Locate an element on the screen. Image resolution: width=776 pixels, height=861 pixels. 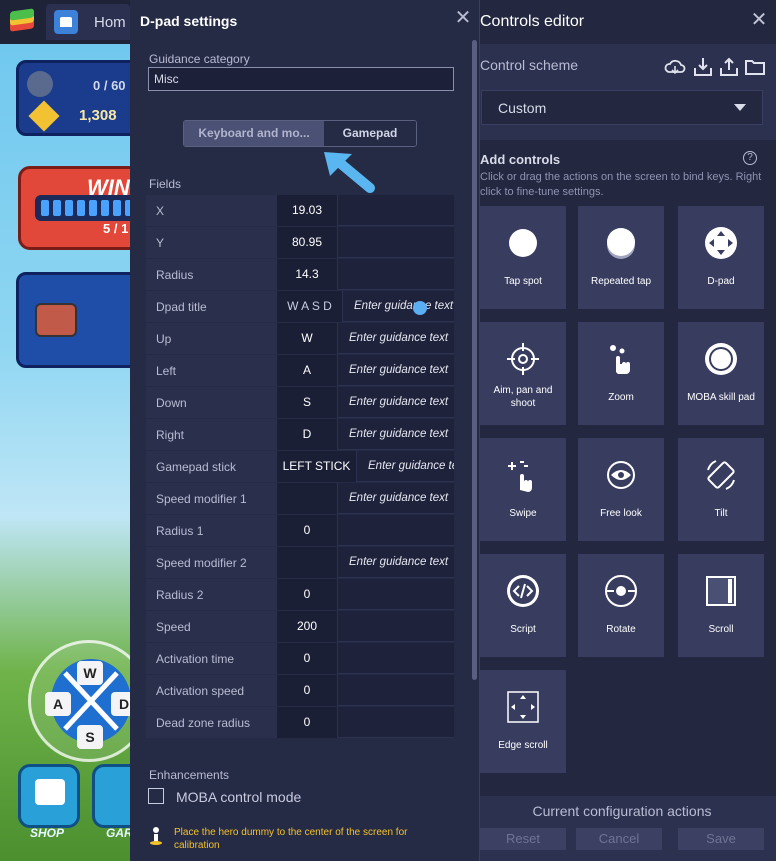
field-value-input: W A S D is located at coordinates (310, 306).